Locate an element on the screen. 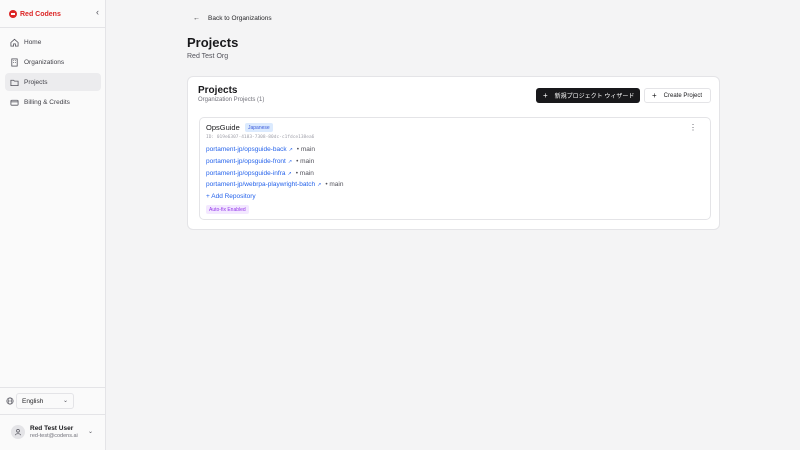 The image size is (800, 450). create-project-button: + Create Project is located at coordinates (677, 95).